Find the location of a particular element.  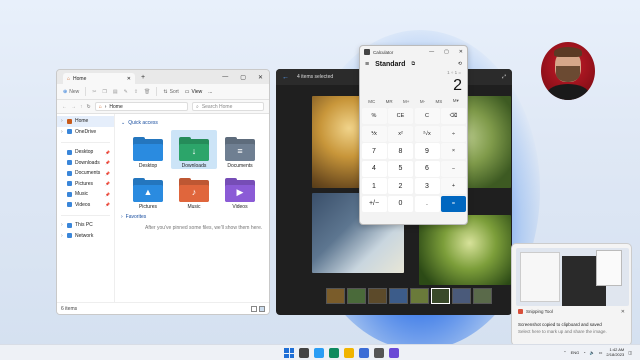

calc-key: CE is located at coordinates (400, 116).